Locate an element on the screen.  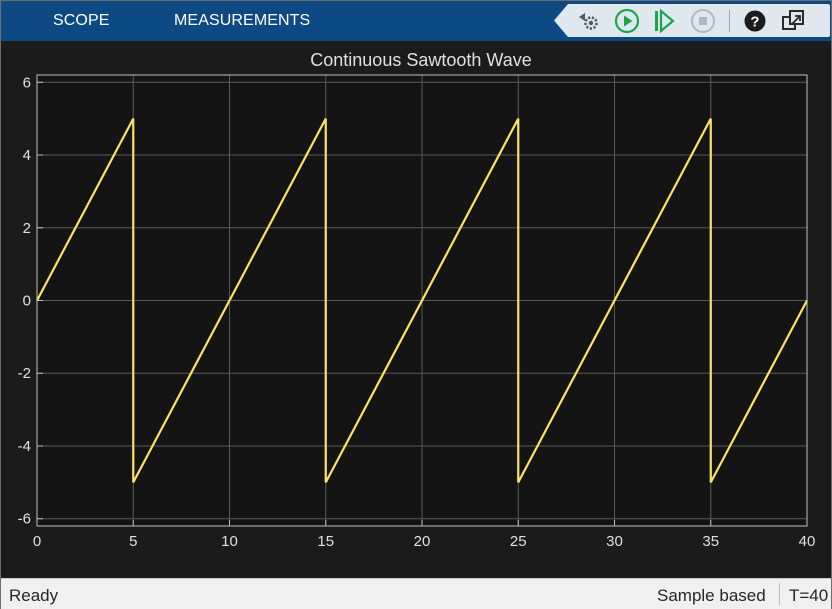
toolstrip: SCOPE MEASUREMENTS ? is located at coordinates (416, 21).